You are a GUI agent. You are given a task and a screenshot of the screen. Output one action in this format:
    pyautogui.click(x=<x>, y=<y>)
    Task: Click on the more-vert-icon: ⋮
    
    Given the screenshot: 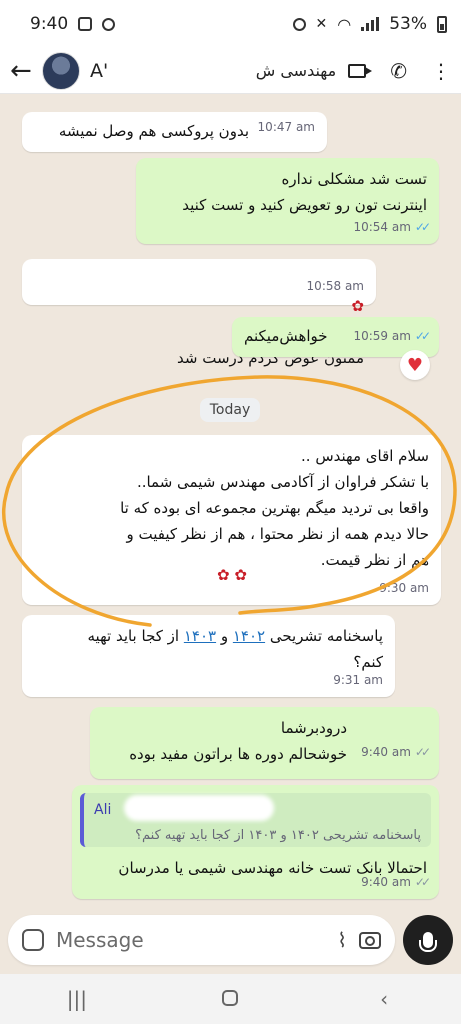 What is the action you would take?
    pyautogui.click(x=441, y=71)
    